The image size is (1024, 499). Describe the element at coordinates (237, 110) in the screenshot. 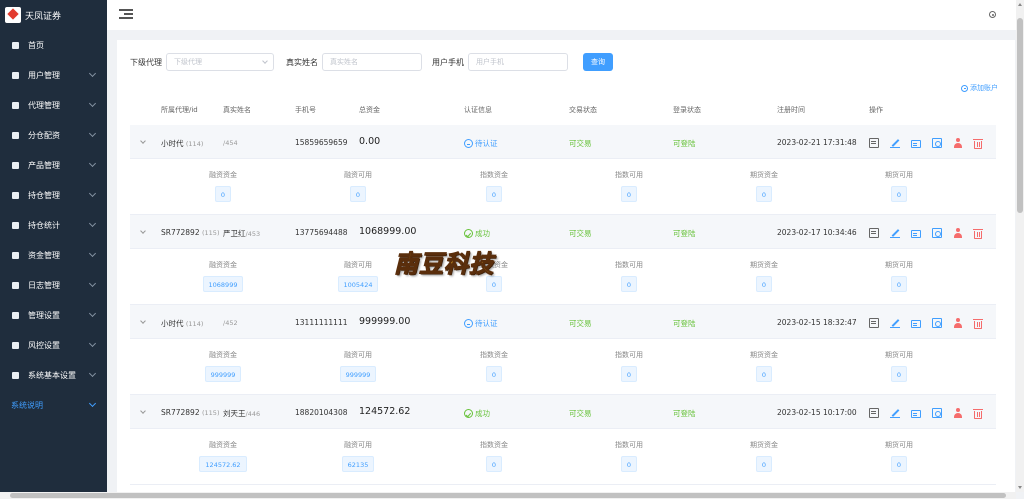

I see `col-name: 真实姓名` at that location.